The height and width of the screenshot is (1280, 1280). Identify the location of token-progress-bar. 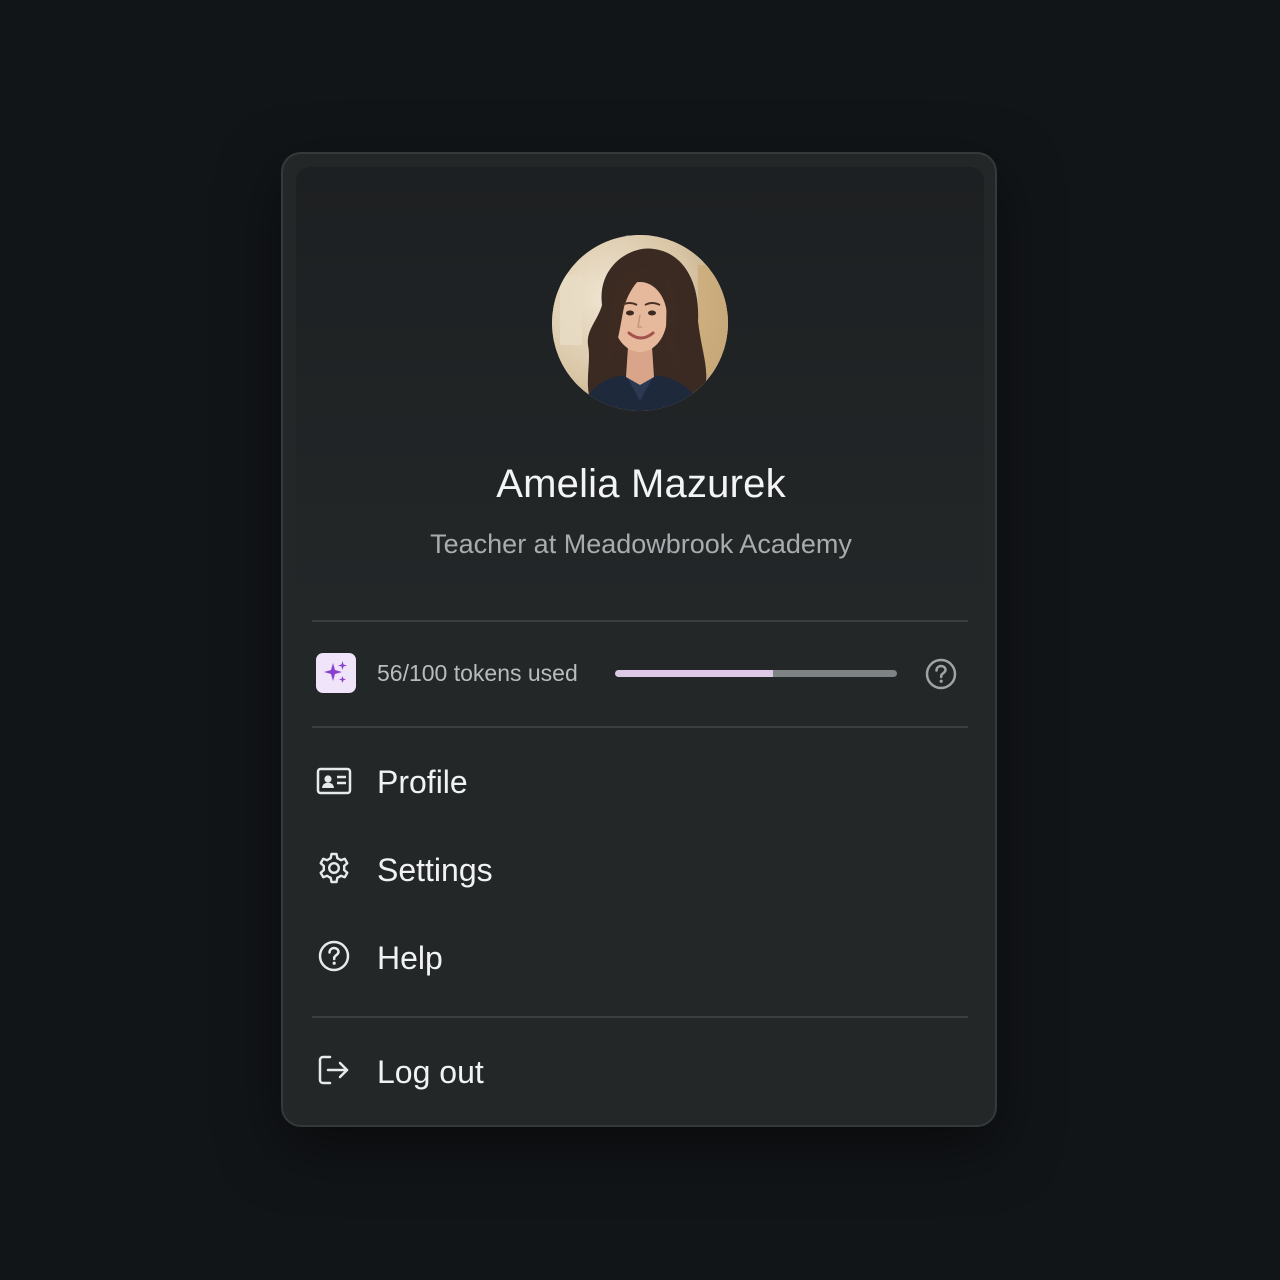
(756, 673).